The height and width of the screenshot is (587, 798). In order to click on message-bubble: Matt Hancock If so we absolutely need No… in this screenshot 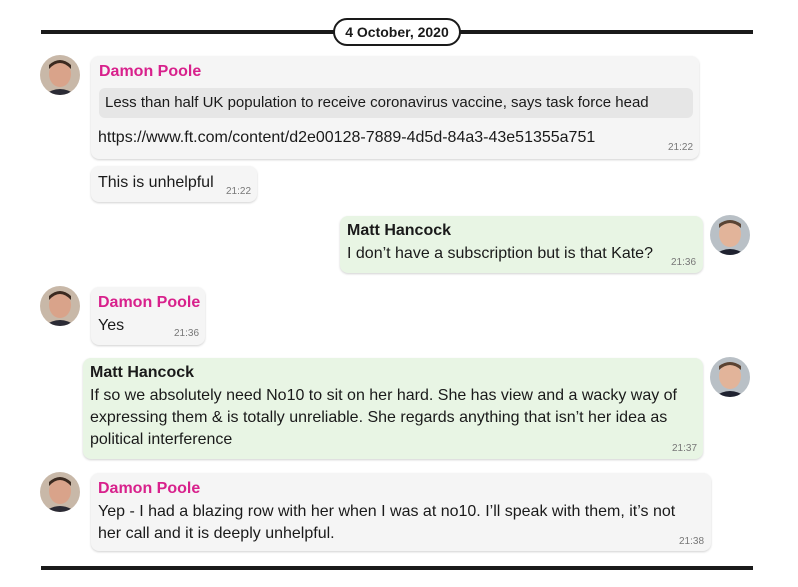, I will do `click(393, 408)`.